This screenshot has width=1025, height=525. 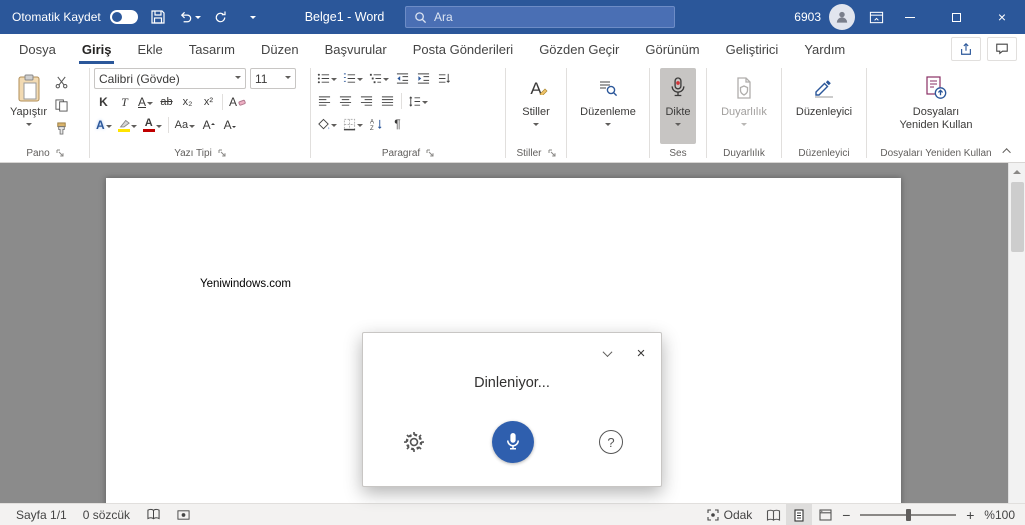 I want to click on sort-button: AZ, so click(x=376, y=124).